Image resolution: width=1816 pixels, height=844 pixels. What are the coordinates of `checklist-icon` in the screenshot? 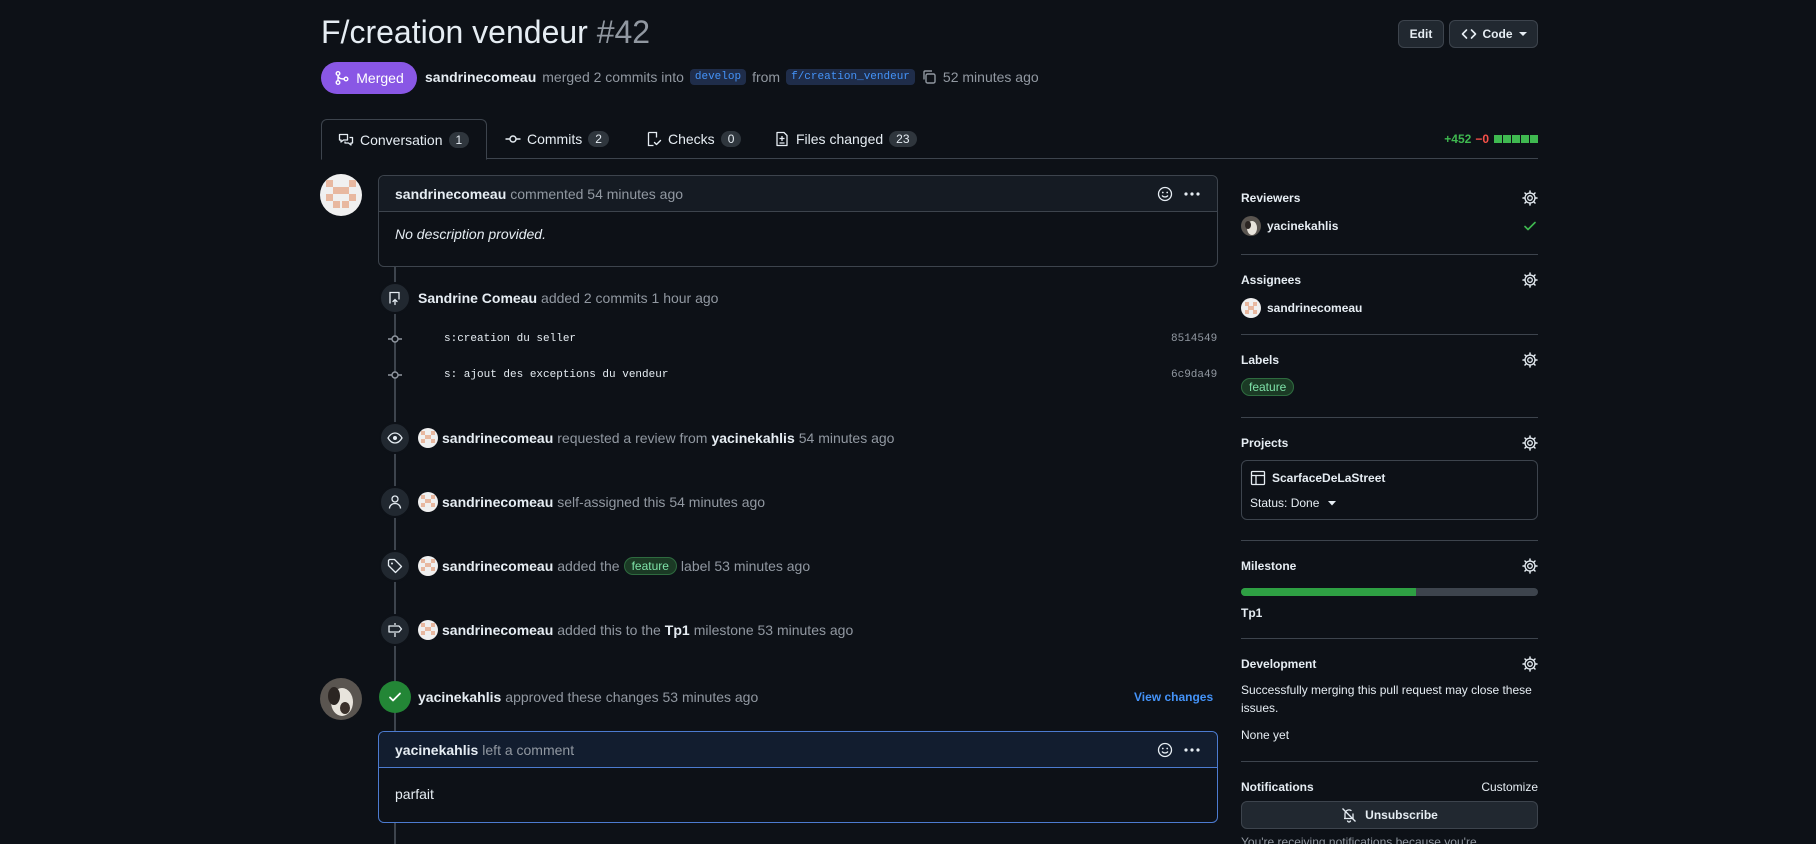 It's located at (654, 139).